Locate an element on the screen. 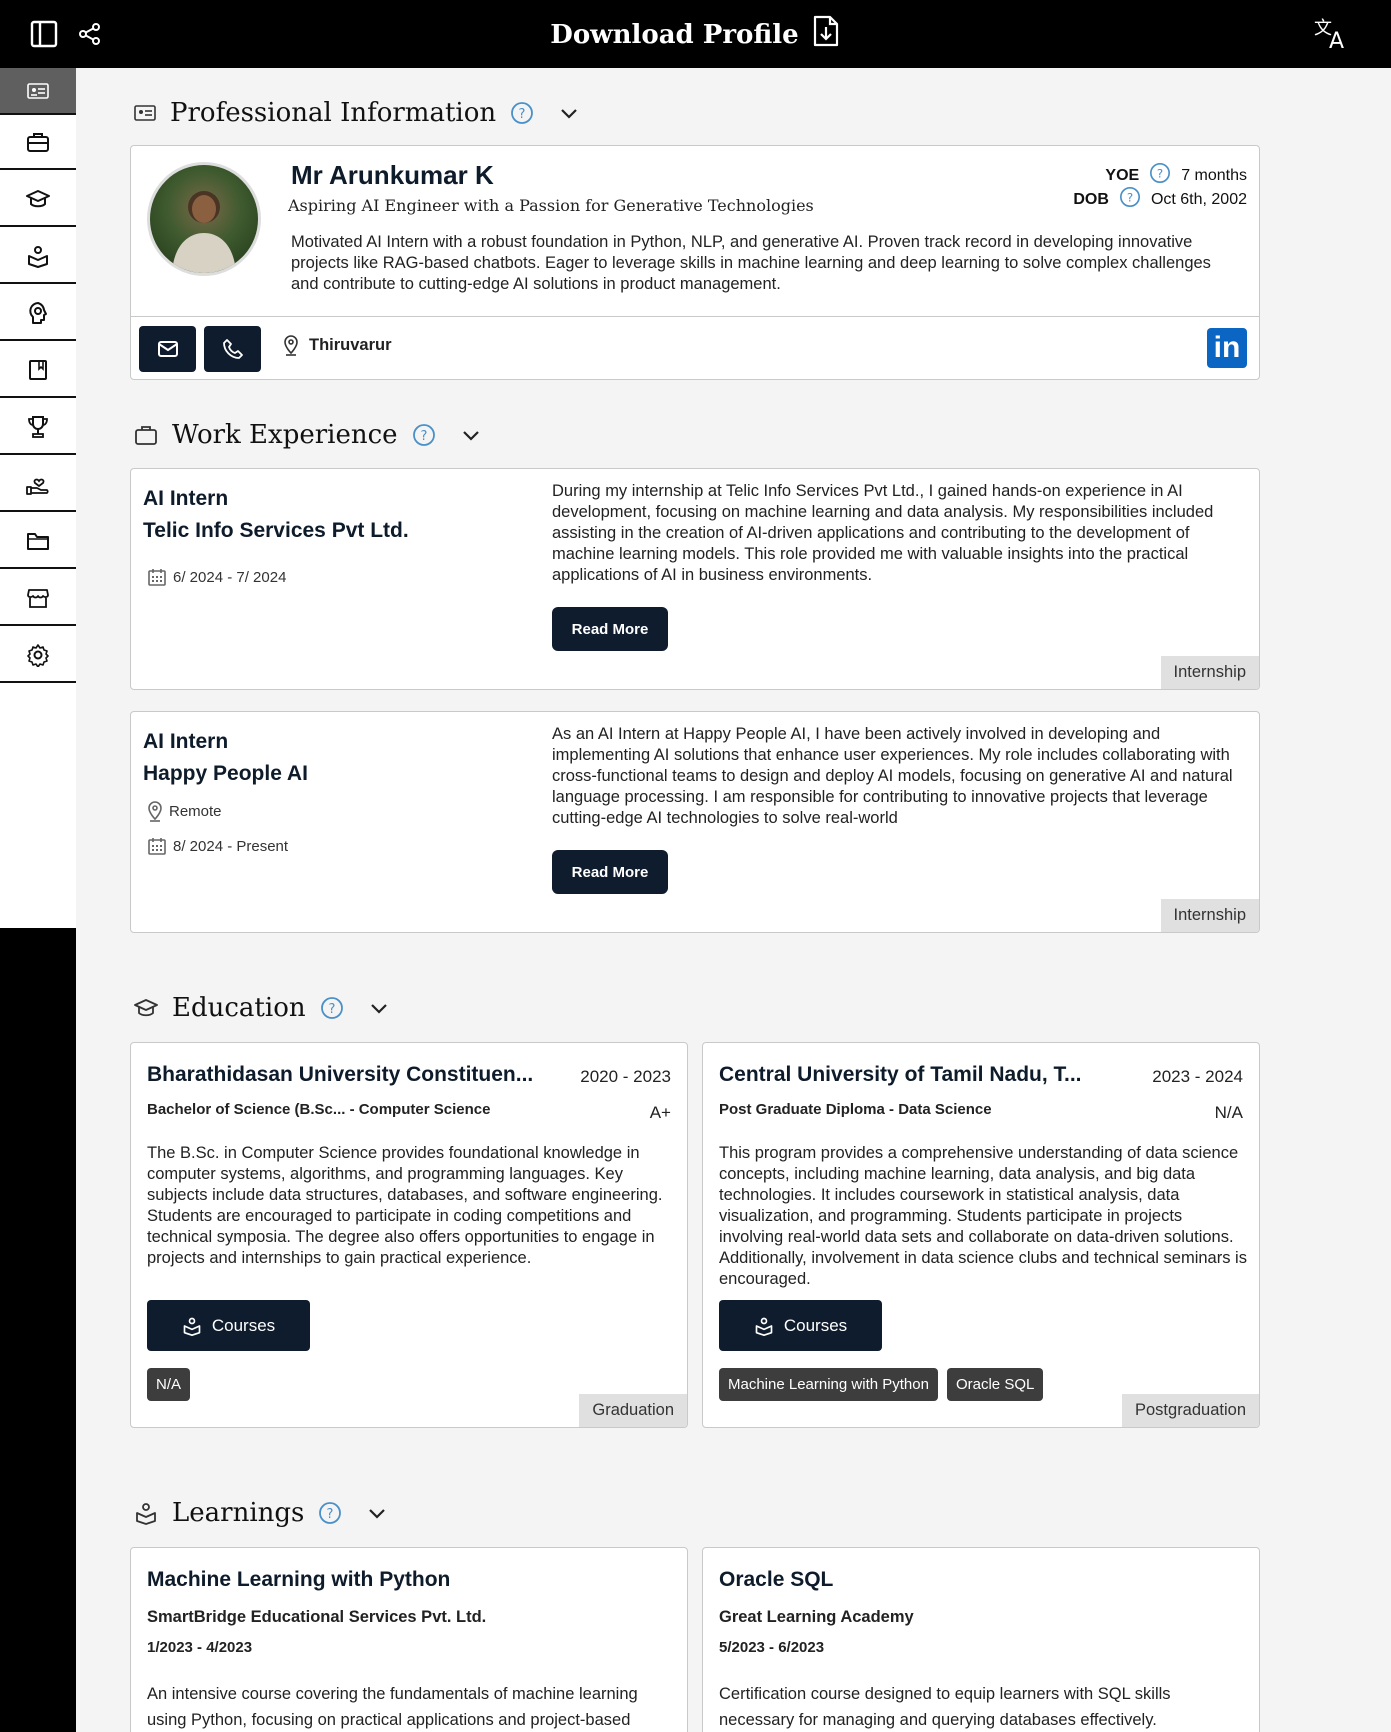 The width and height of the screenshot is (1391, 1732). sidebar-item-projects is located at coordinates (38, 541).